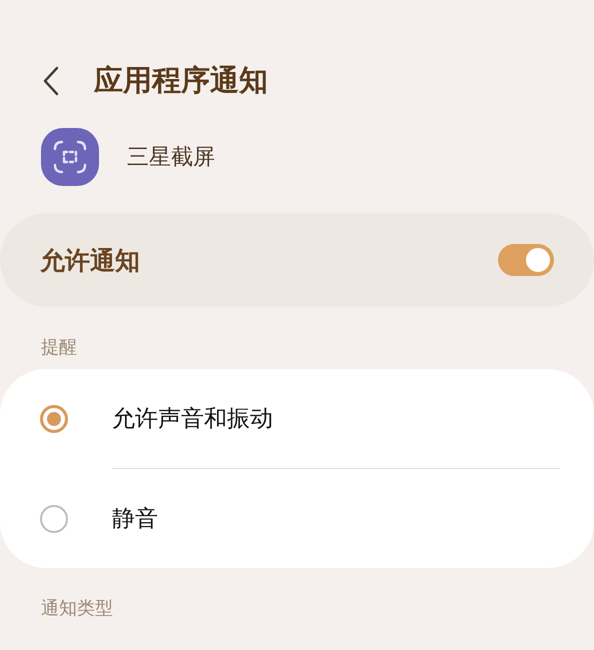  Describe the element at coordinates (192, 419) in the screenshot. I see `option-label: 允许声音和振动` at that location.